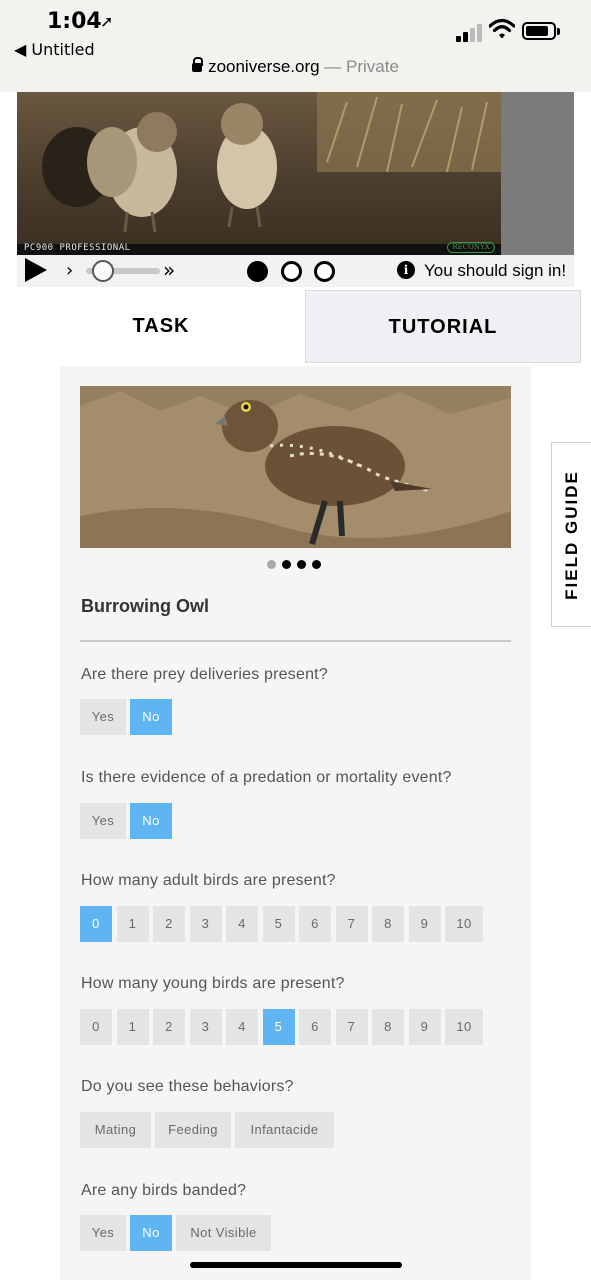 This screenshot has height=1280, width=591. What do you see at coordinates (107, 22) in the screenshot?
I see `location-arrow-icon: ➚` at bounding box center [107, 22].